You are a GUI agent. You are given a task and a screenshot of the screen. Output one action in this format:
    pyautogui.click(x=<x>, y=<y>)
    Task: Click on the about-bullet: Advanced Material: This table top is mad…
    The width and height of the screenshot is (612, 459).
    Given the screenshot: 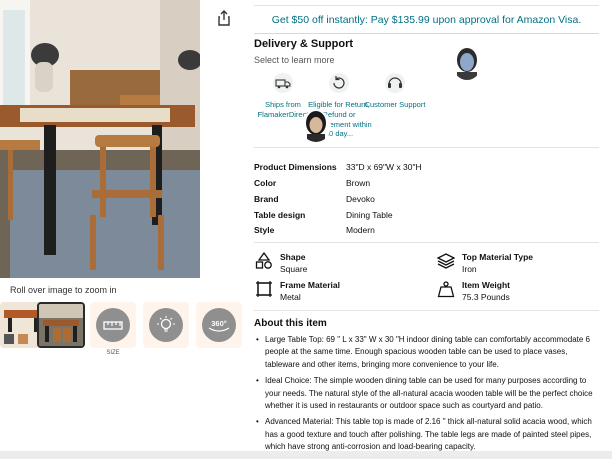 What is the action you would take?
    pyautogui.click(x=426, y=434)
    